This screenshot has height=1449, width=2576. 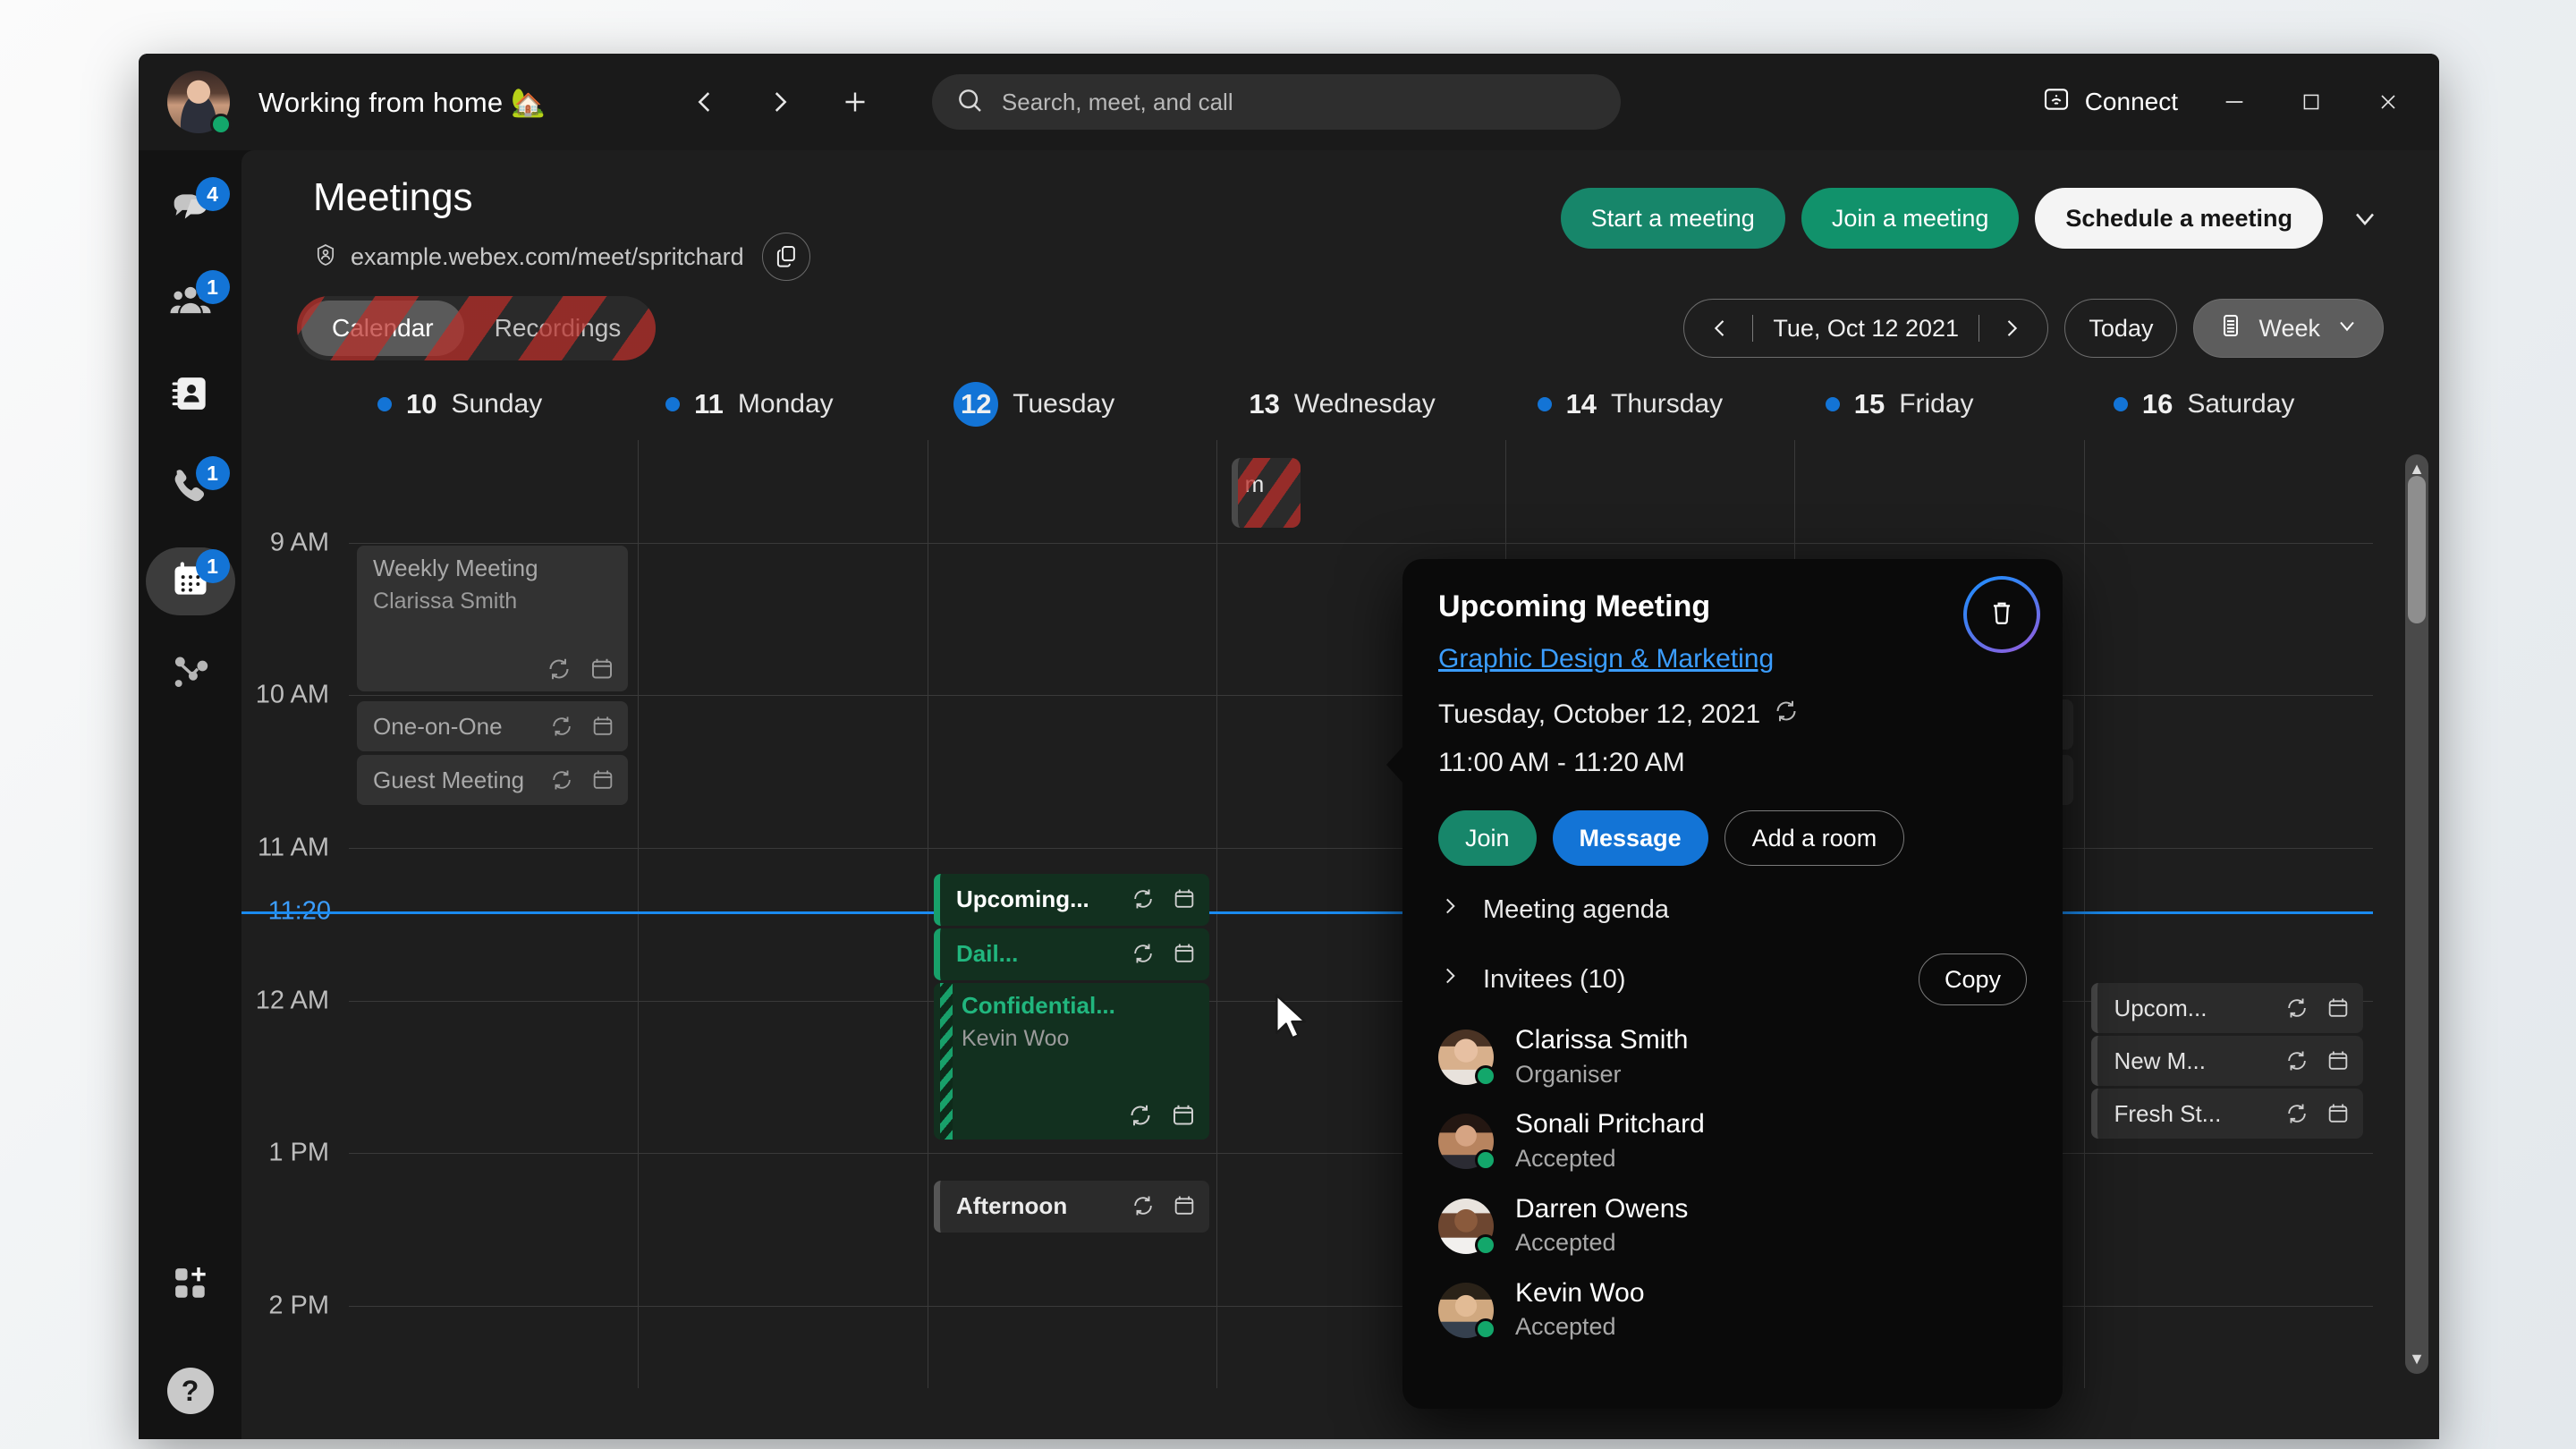 What do you see at coordinates (382, 328) in the screenshot?
I see `tab-calendar: Calendar` at bounding box center [382, 328].